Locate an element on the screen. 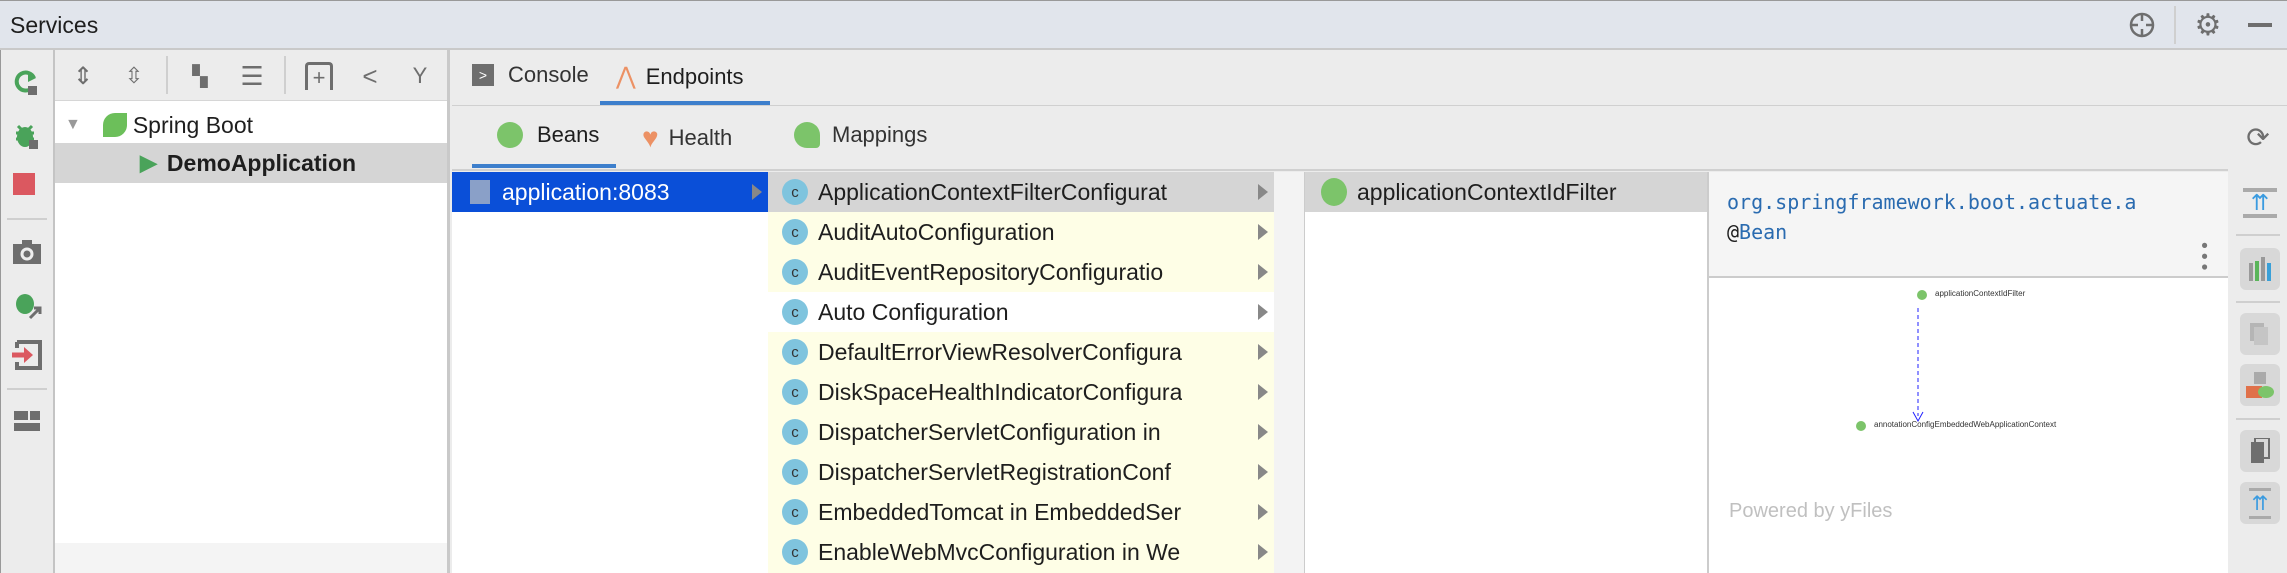 This screenshot has height=573, width=2287. list-item: c DispatcherServletRegistrationConf is located at coordinates (1021, 472).